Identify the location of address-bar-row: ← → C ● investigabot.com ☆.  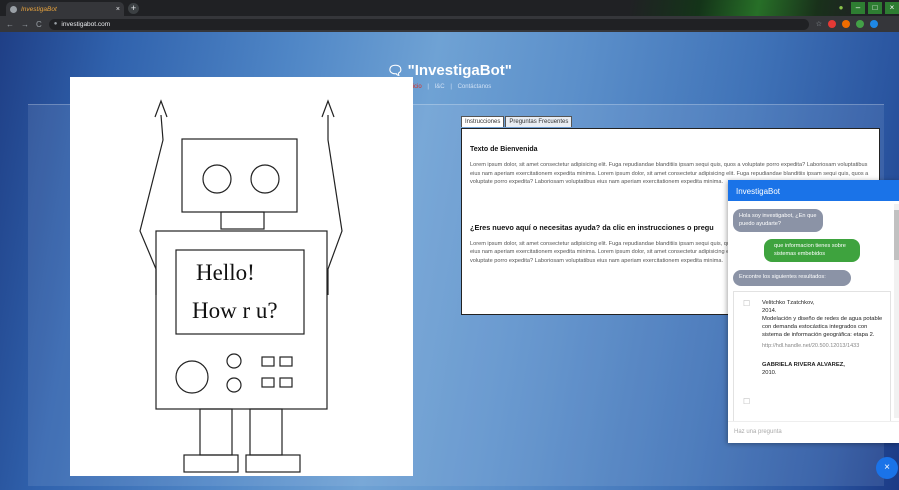
(449, 24).